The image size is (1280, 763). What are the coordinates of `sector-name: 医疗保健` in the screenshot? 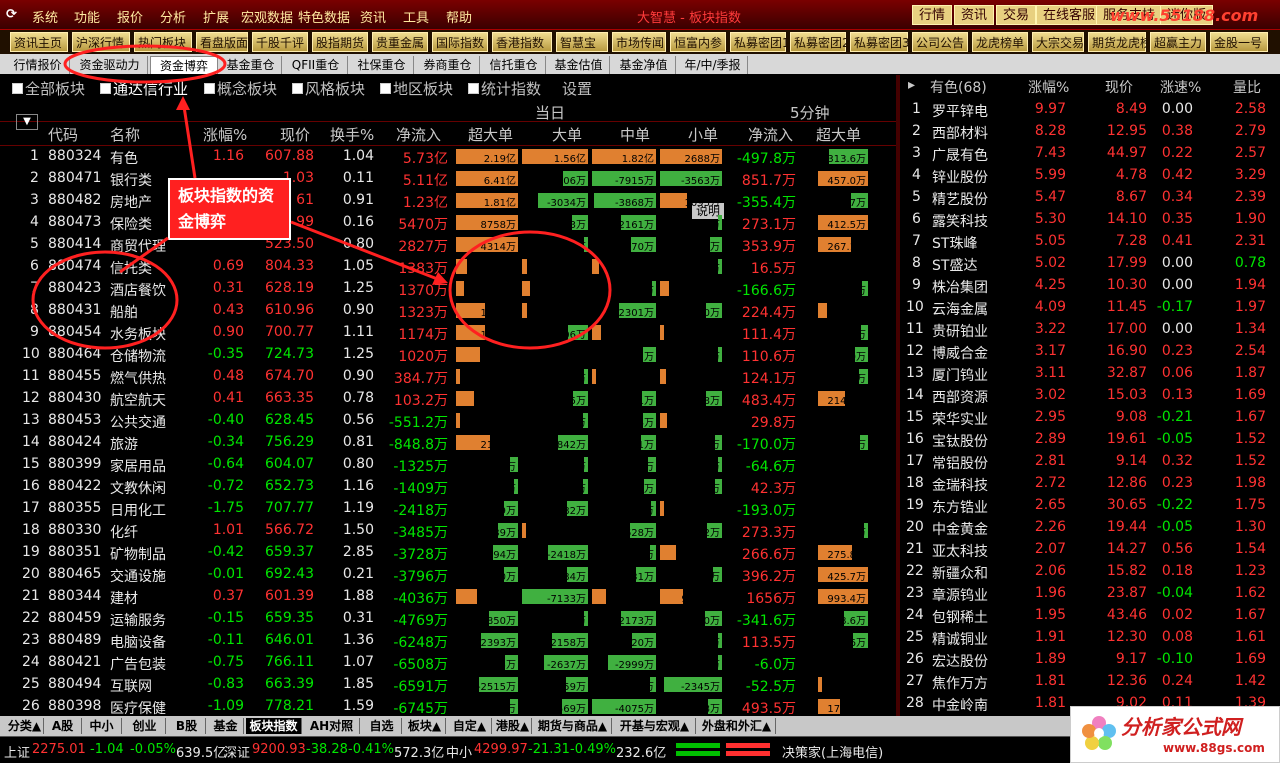 It's located at (138, 707).